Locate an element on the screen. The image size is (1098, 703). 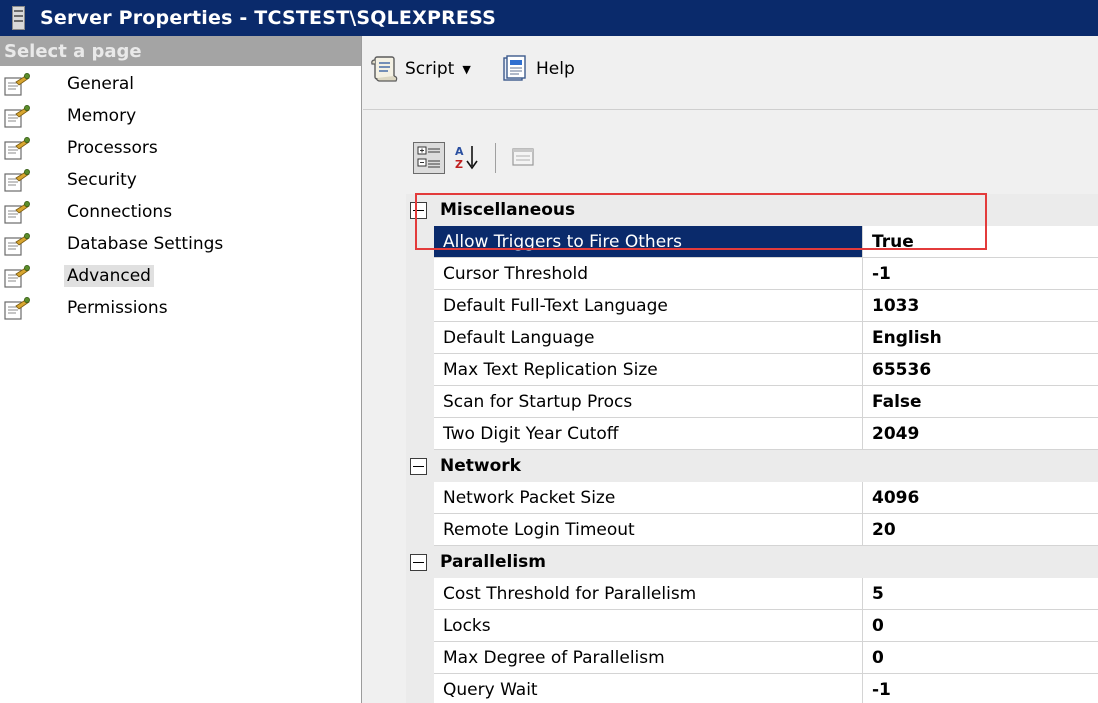
sidebar-item-label: Database Settings is located at coordinates (145, 244).